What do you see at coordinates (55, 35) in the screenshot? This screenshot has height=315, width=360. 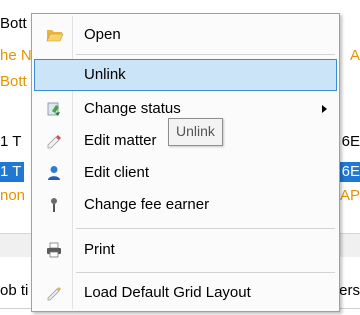 I see `folder-open-icon` at bounding box center [55, 35].